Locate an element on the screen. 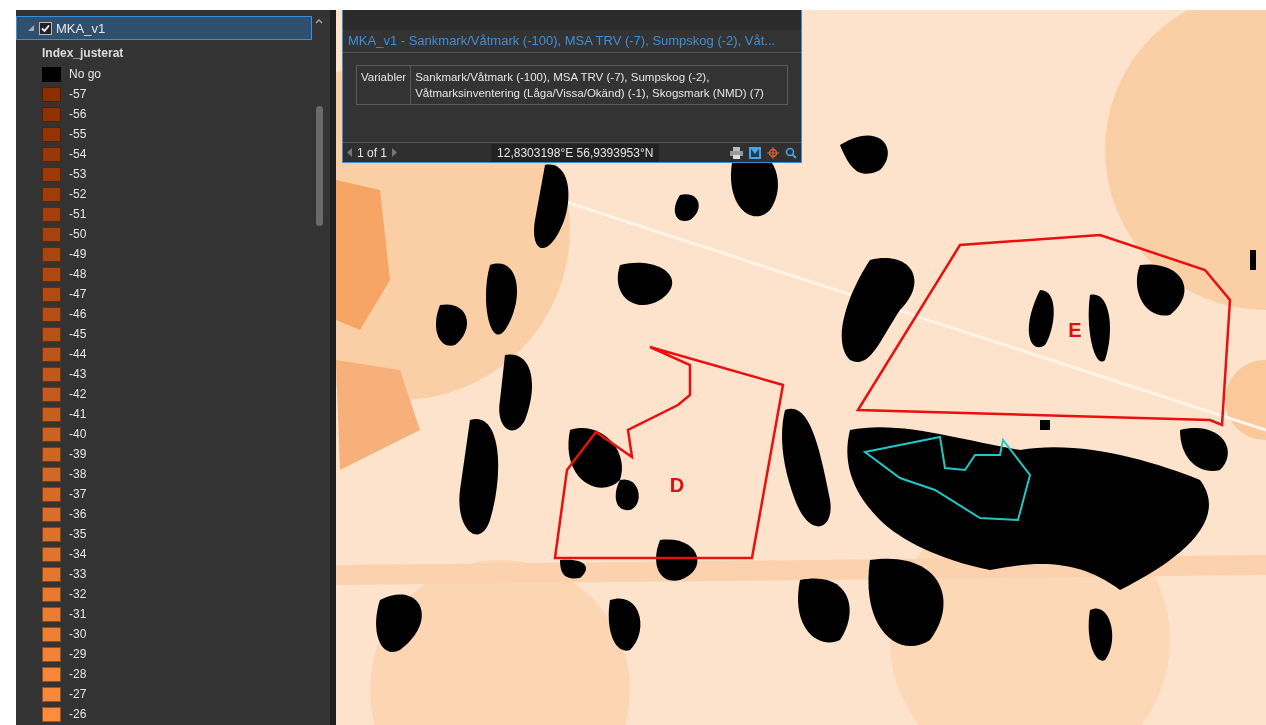 Image resolution: width=1266 pixels, height=725 pixels. scroll-up-icon is located at coordinates (319, 21).